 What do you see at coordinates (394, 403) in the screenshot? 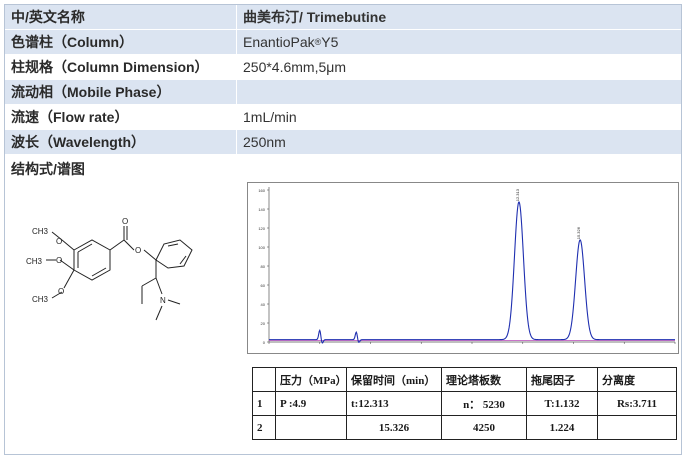
I see `table-cell: t:12.313` at bounding box center [394, 403].